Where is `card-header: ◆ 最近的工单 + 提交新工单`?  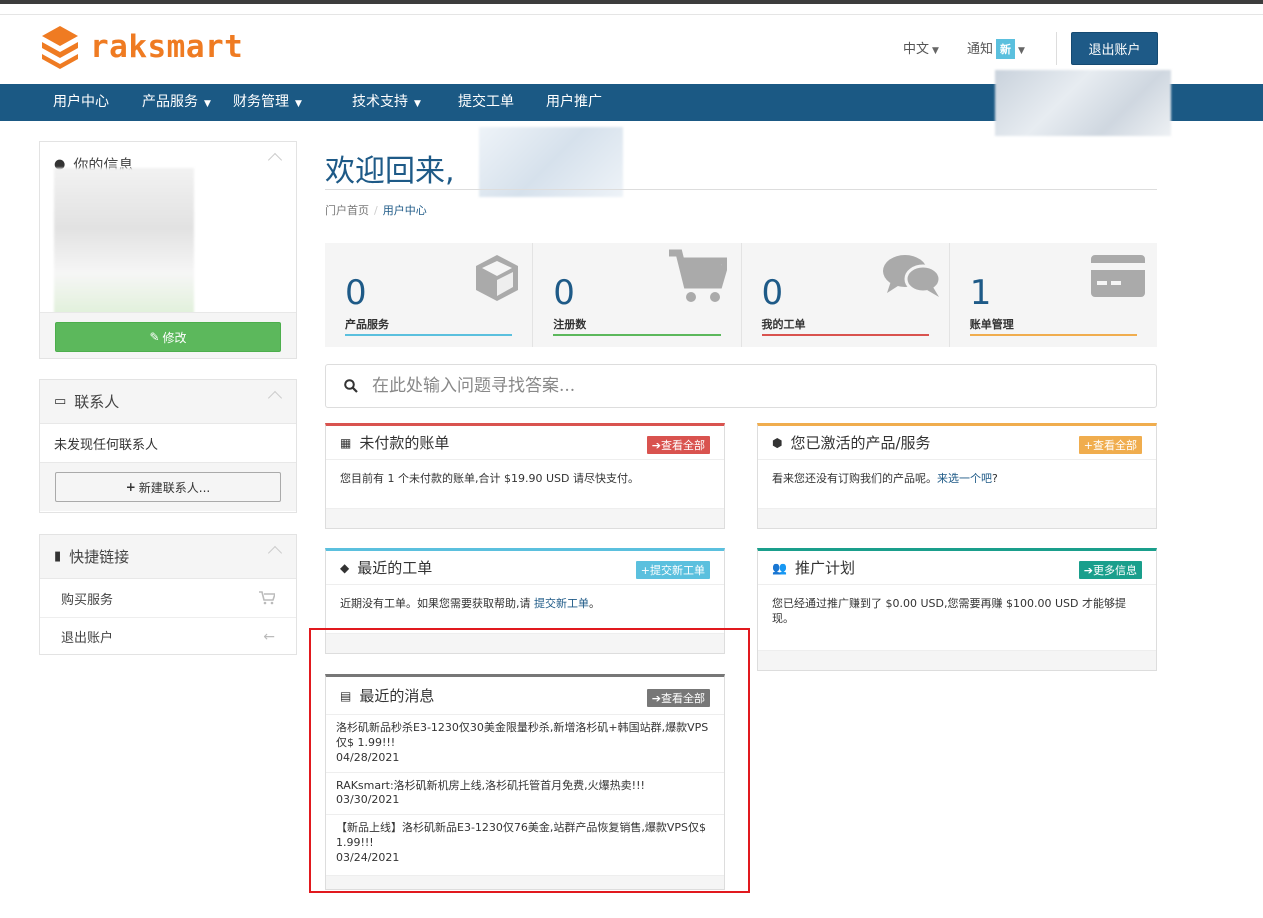
card-header: ◆ 最近的工单 + 提交新工单 is located at coordinates (525, 568).